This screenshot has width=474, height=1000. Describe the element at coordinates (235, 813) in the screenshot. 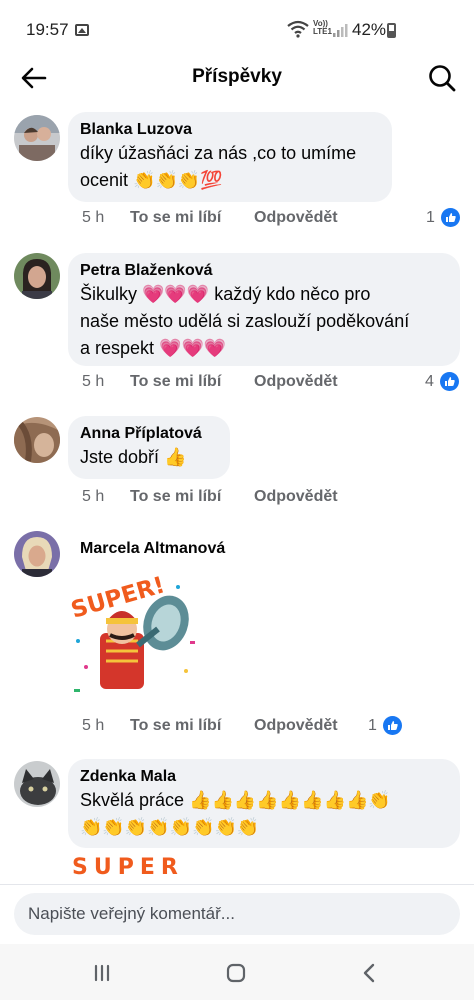

I see `comment-text: Skvělá práce 👍👍👍👍👍👍👍👍👏 👏👏👏👏👏👏👏👏` at that location.